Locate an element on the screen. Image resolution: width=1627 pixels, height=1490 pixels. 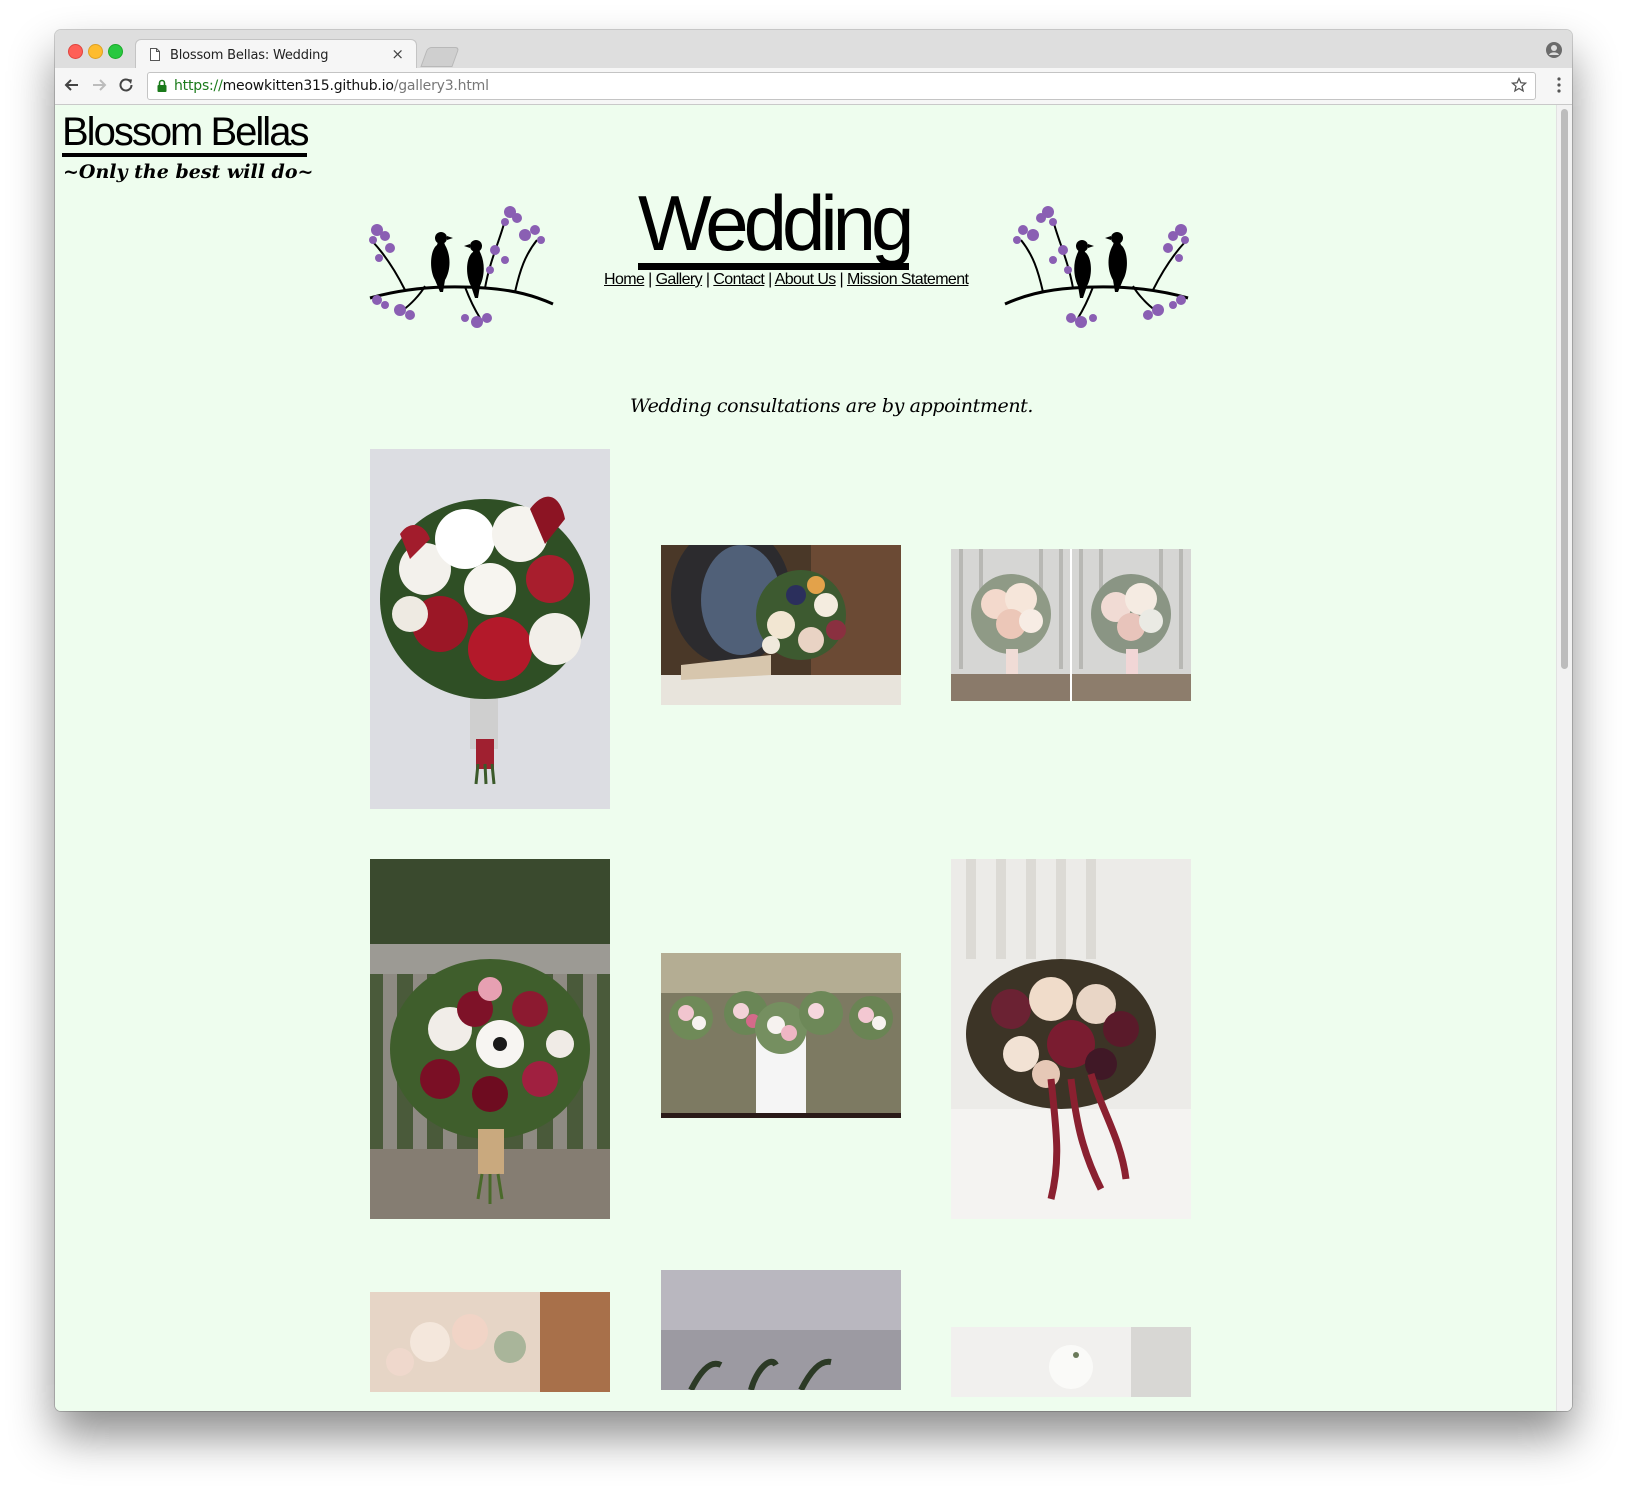
nav-link-about-us: About Us is located at coordinates (806, 279).